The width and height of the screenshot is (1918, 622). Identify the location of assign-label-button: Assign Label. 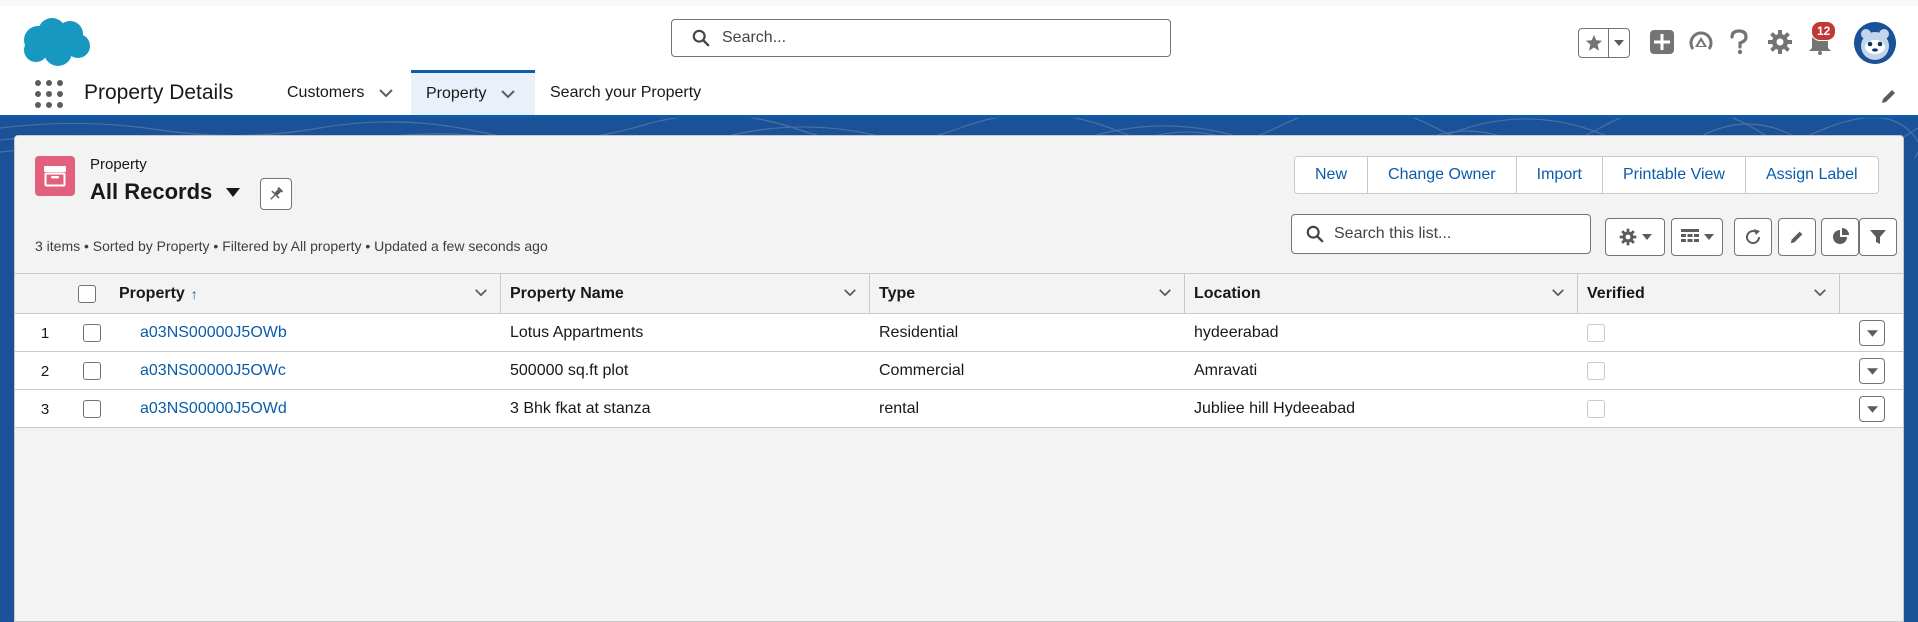
(1812, 175).